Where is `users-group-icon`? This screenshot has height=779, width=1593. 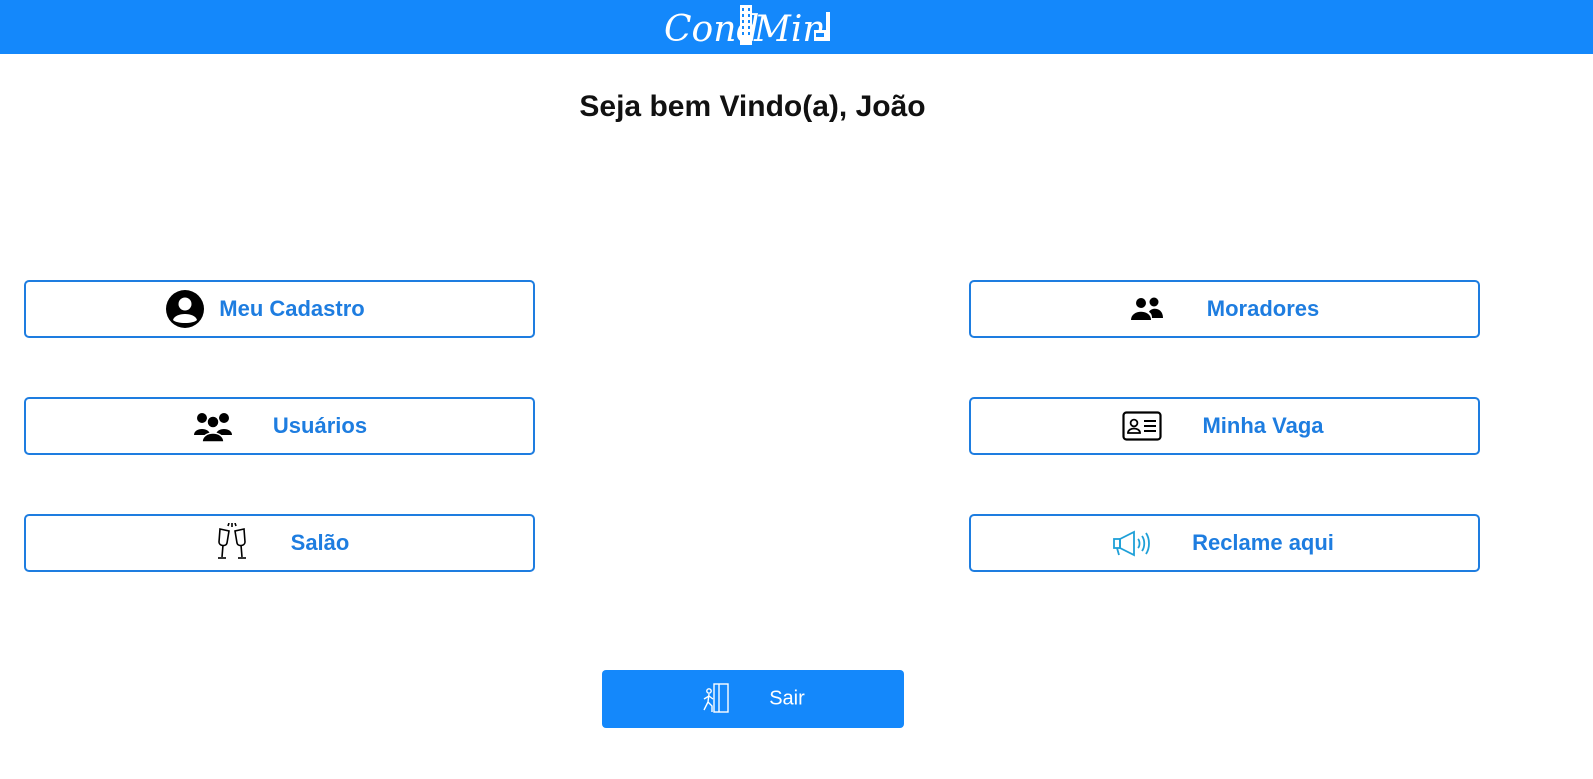
users-group-icon is located at coordinates (213, 426).